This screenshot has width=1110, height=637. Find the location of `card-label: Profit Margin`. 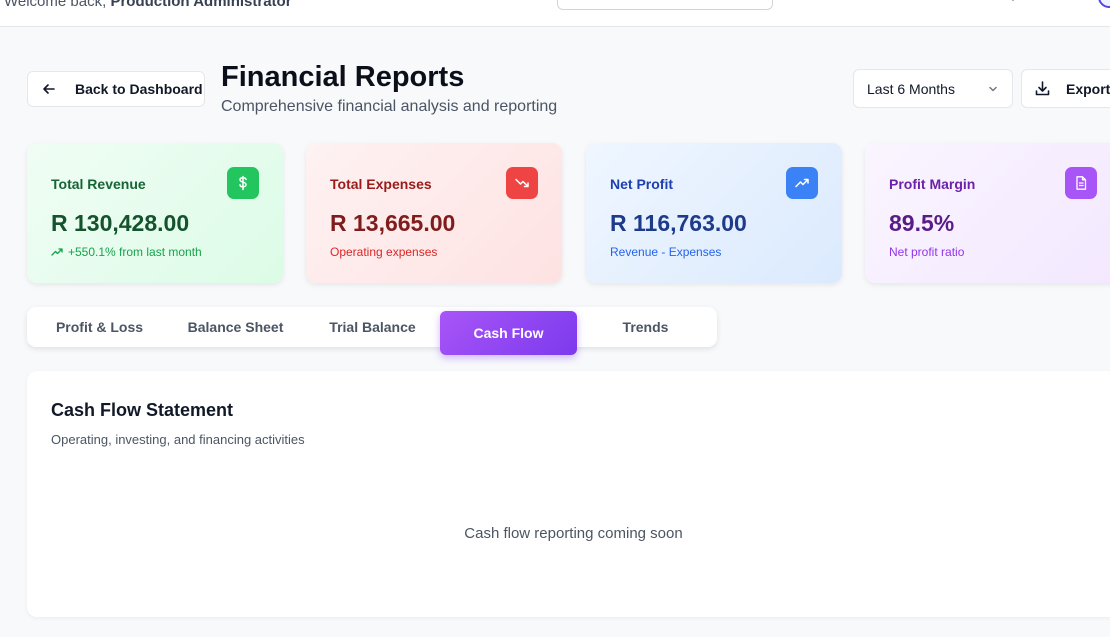

card-label: Profit Margin is located at coordinates (932, 184).